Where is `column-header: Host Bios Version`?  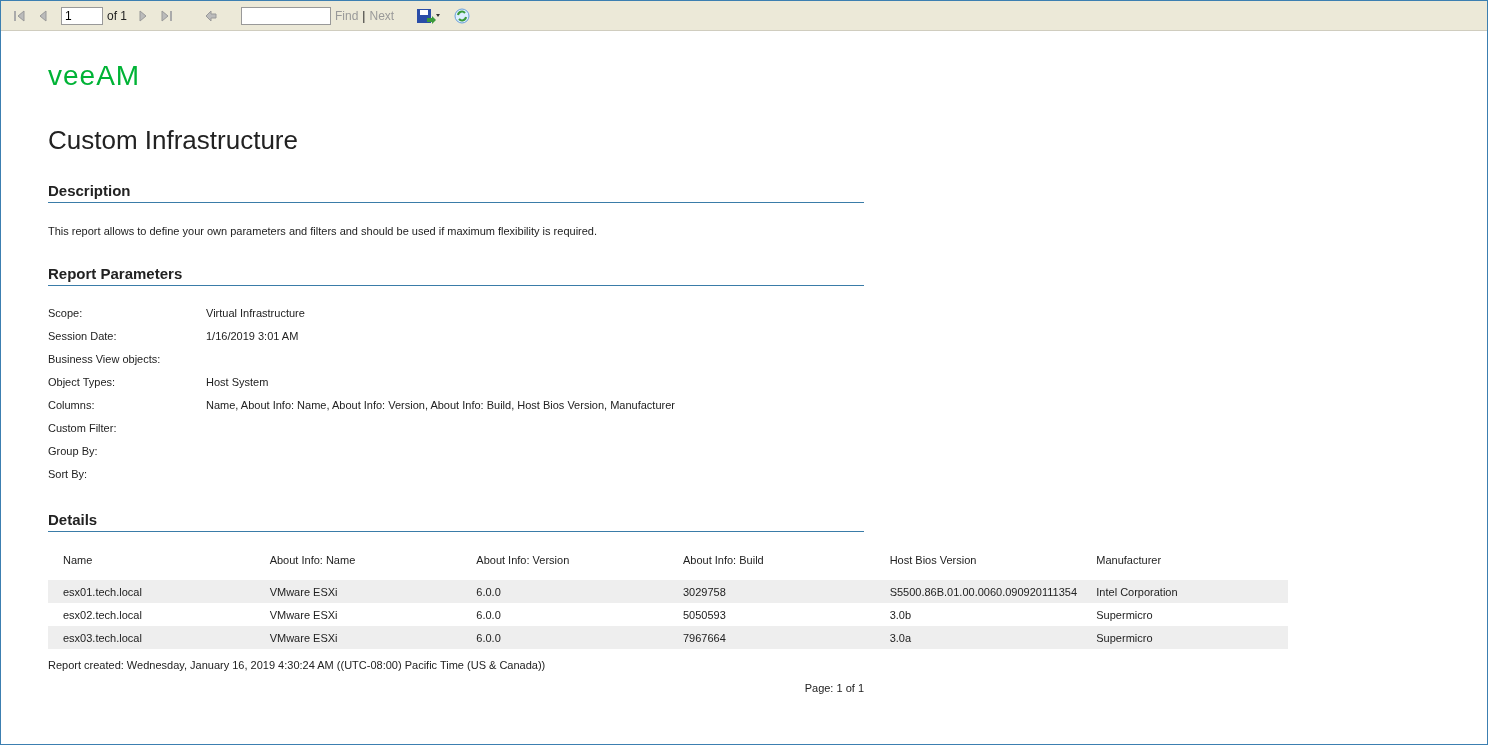 column-header: Host Bios Version is located at coordinates (978, 565).